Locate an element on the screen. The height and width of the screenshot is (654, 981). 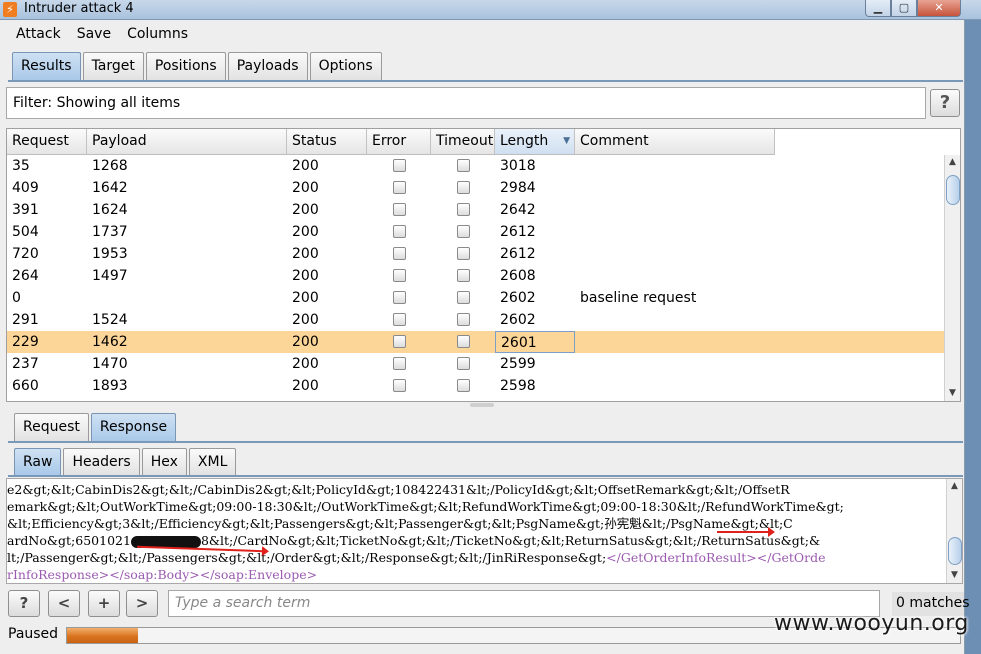
search-next-button: > is located at coordinates (142, 603).